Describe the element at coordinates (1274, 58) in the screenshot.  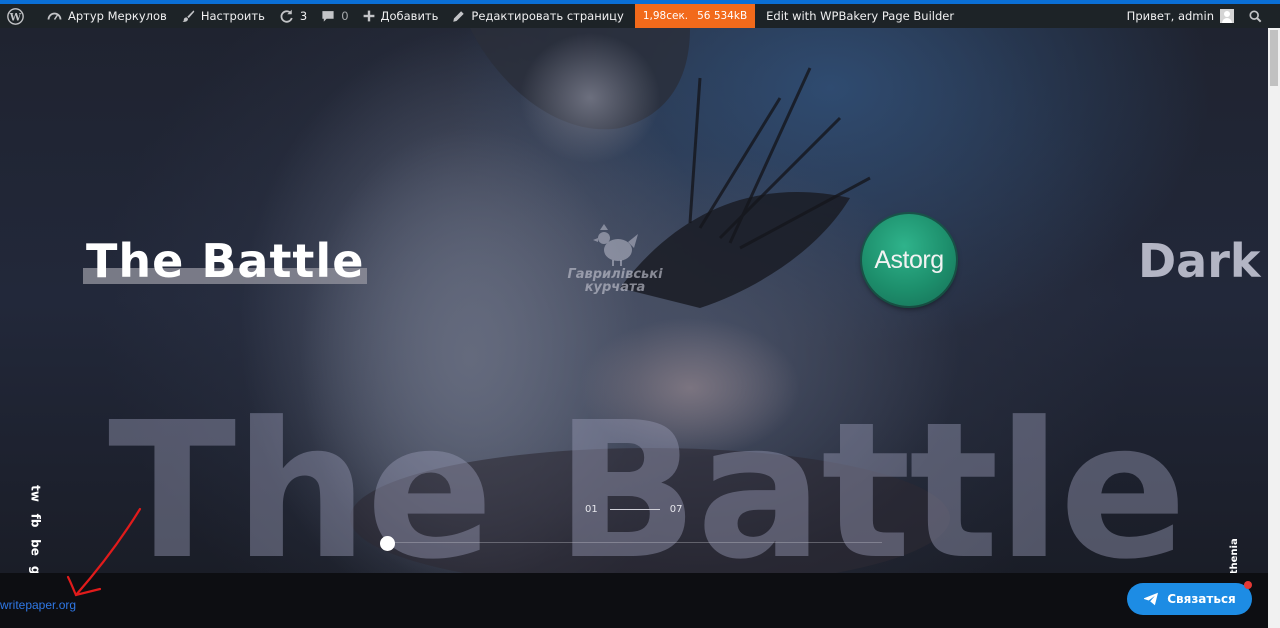
I see `scrollbar-thumb` at that location.